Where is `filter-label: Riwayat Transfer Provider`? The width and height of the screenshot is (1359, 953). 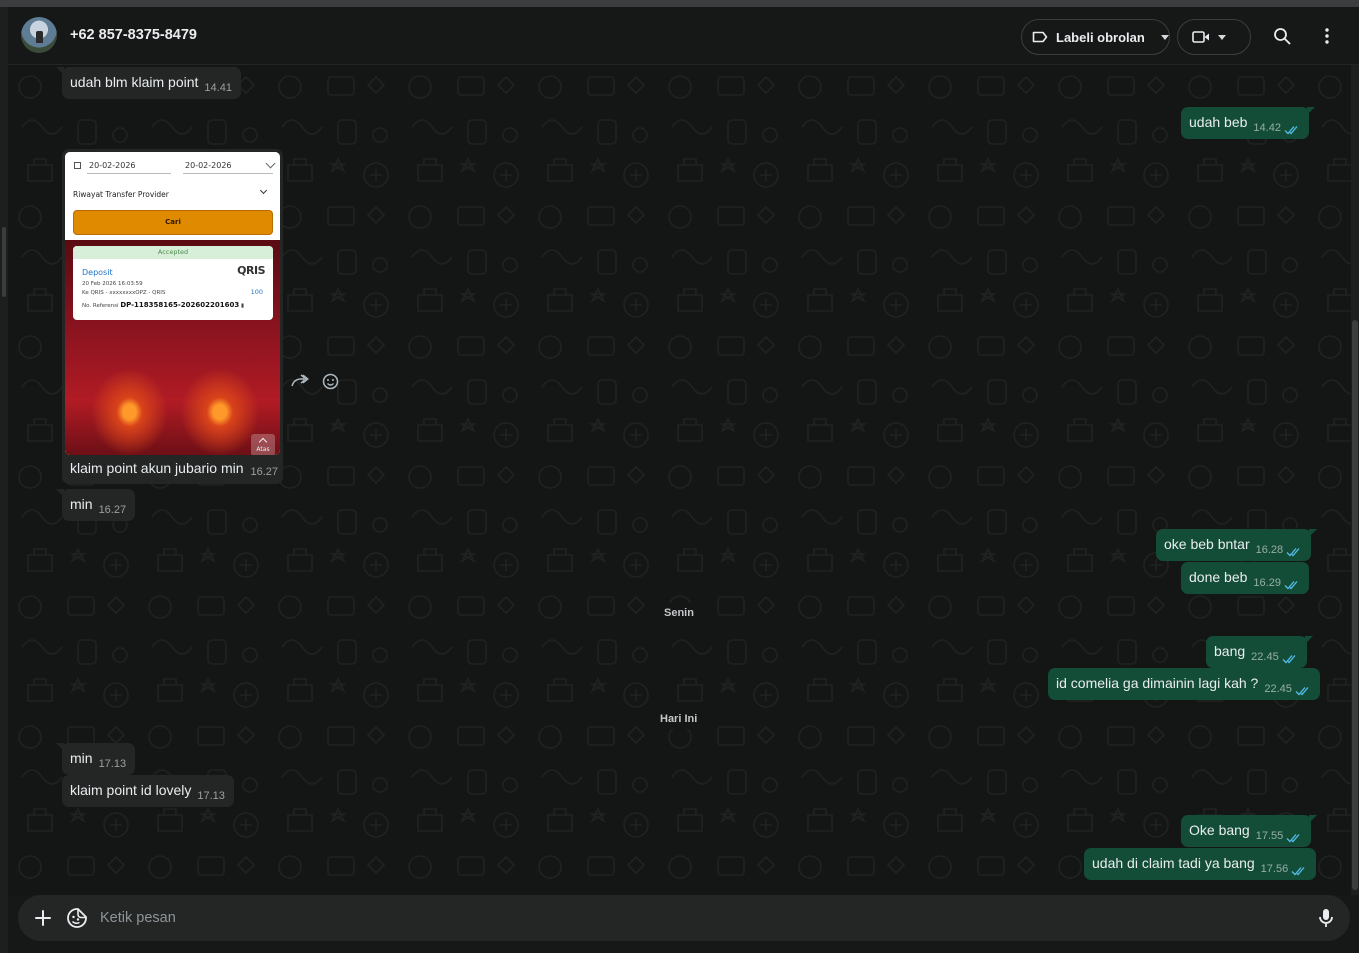
filter-label: Riwayat Transfer Provider is located at coordinates (121, 194).